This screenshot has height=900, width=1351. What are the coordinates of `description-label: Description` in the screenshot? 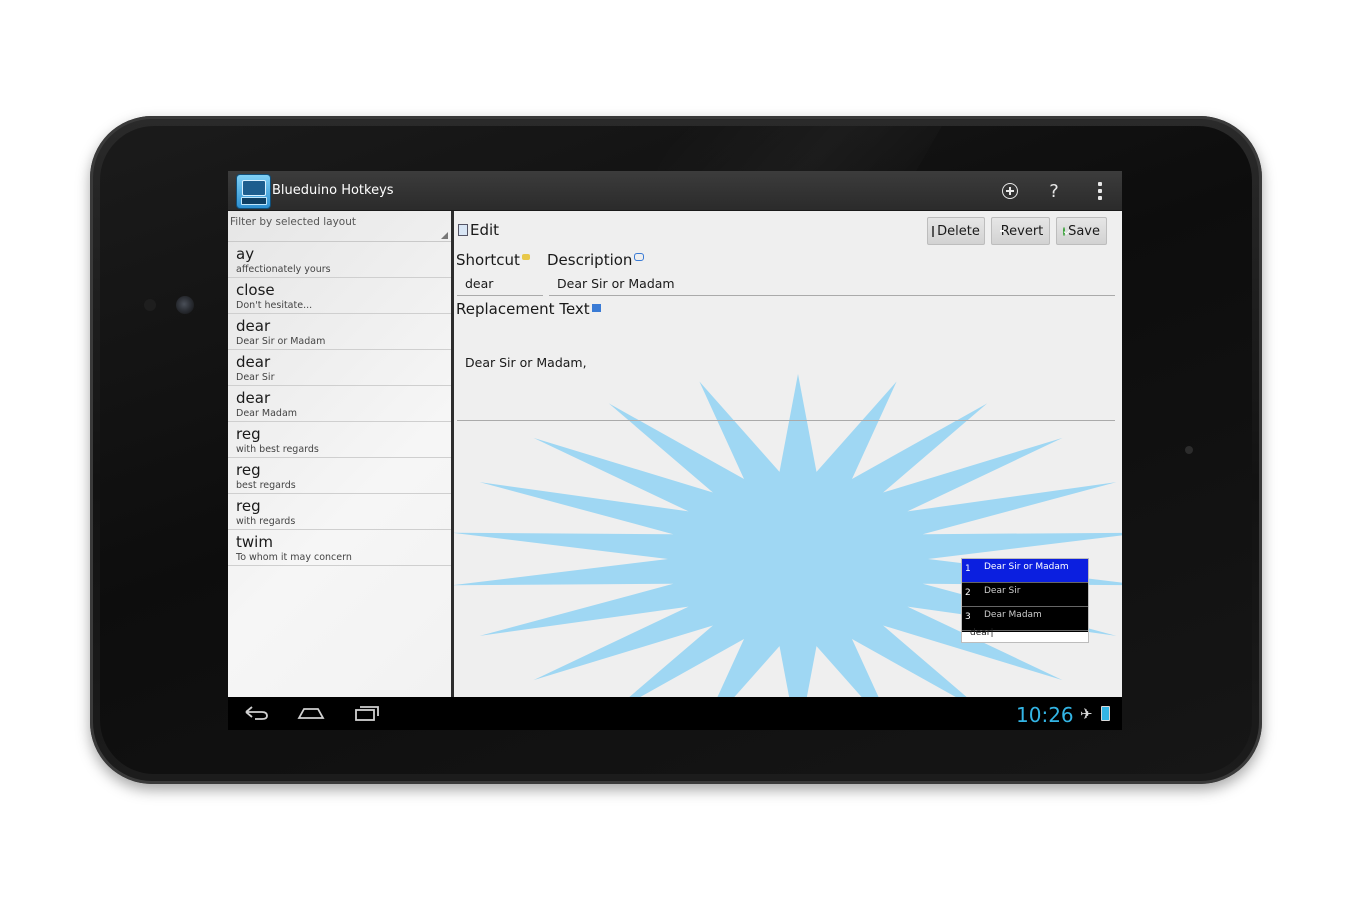 It's located at (596, 260).